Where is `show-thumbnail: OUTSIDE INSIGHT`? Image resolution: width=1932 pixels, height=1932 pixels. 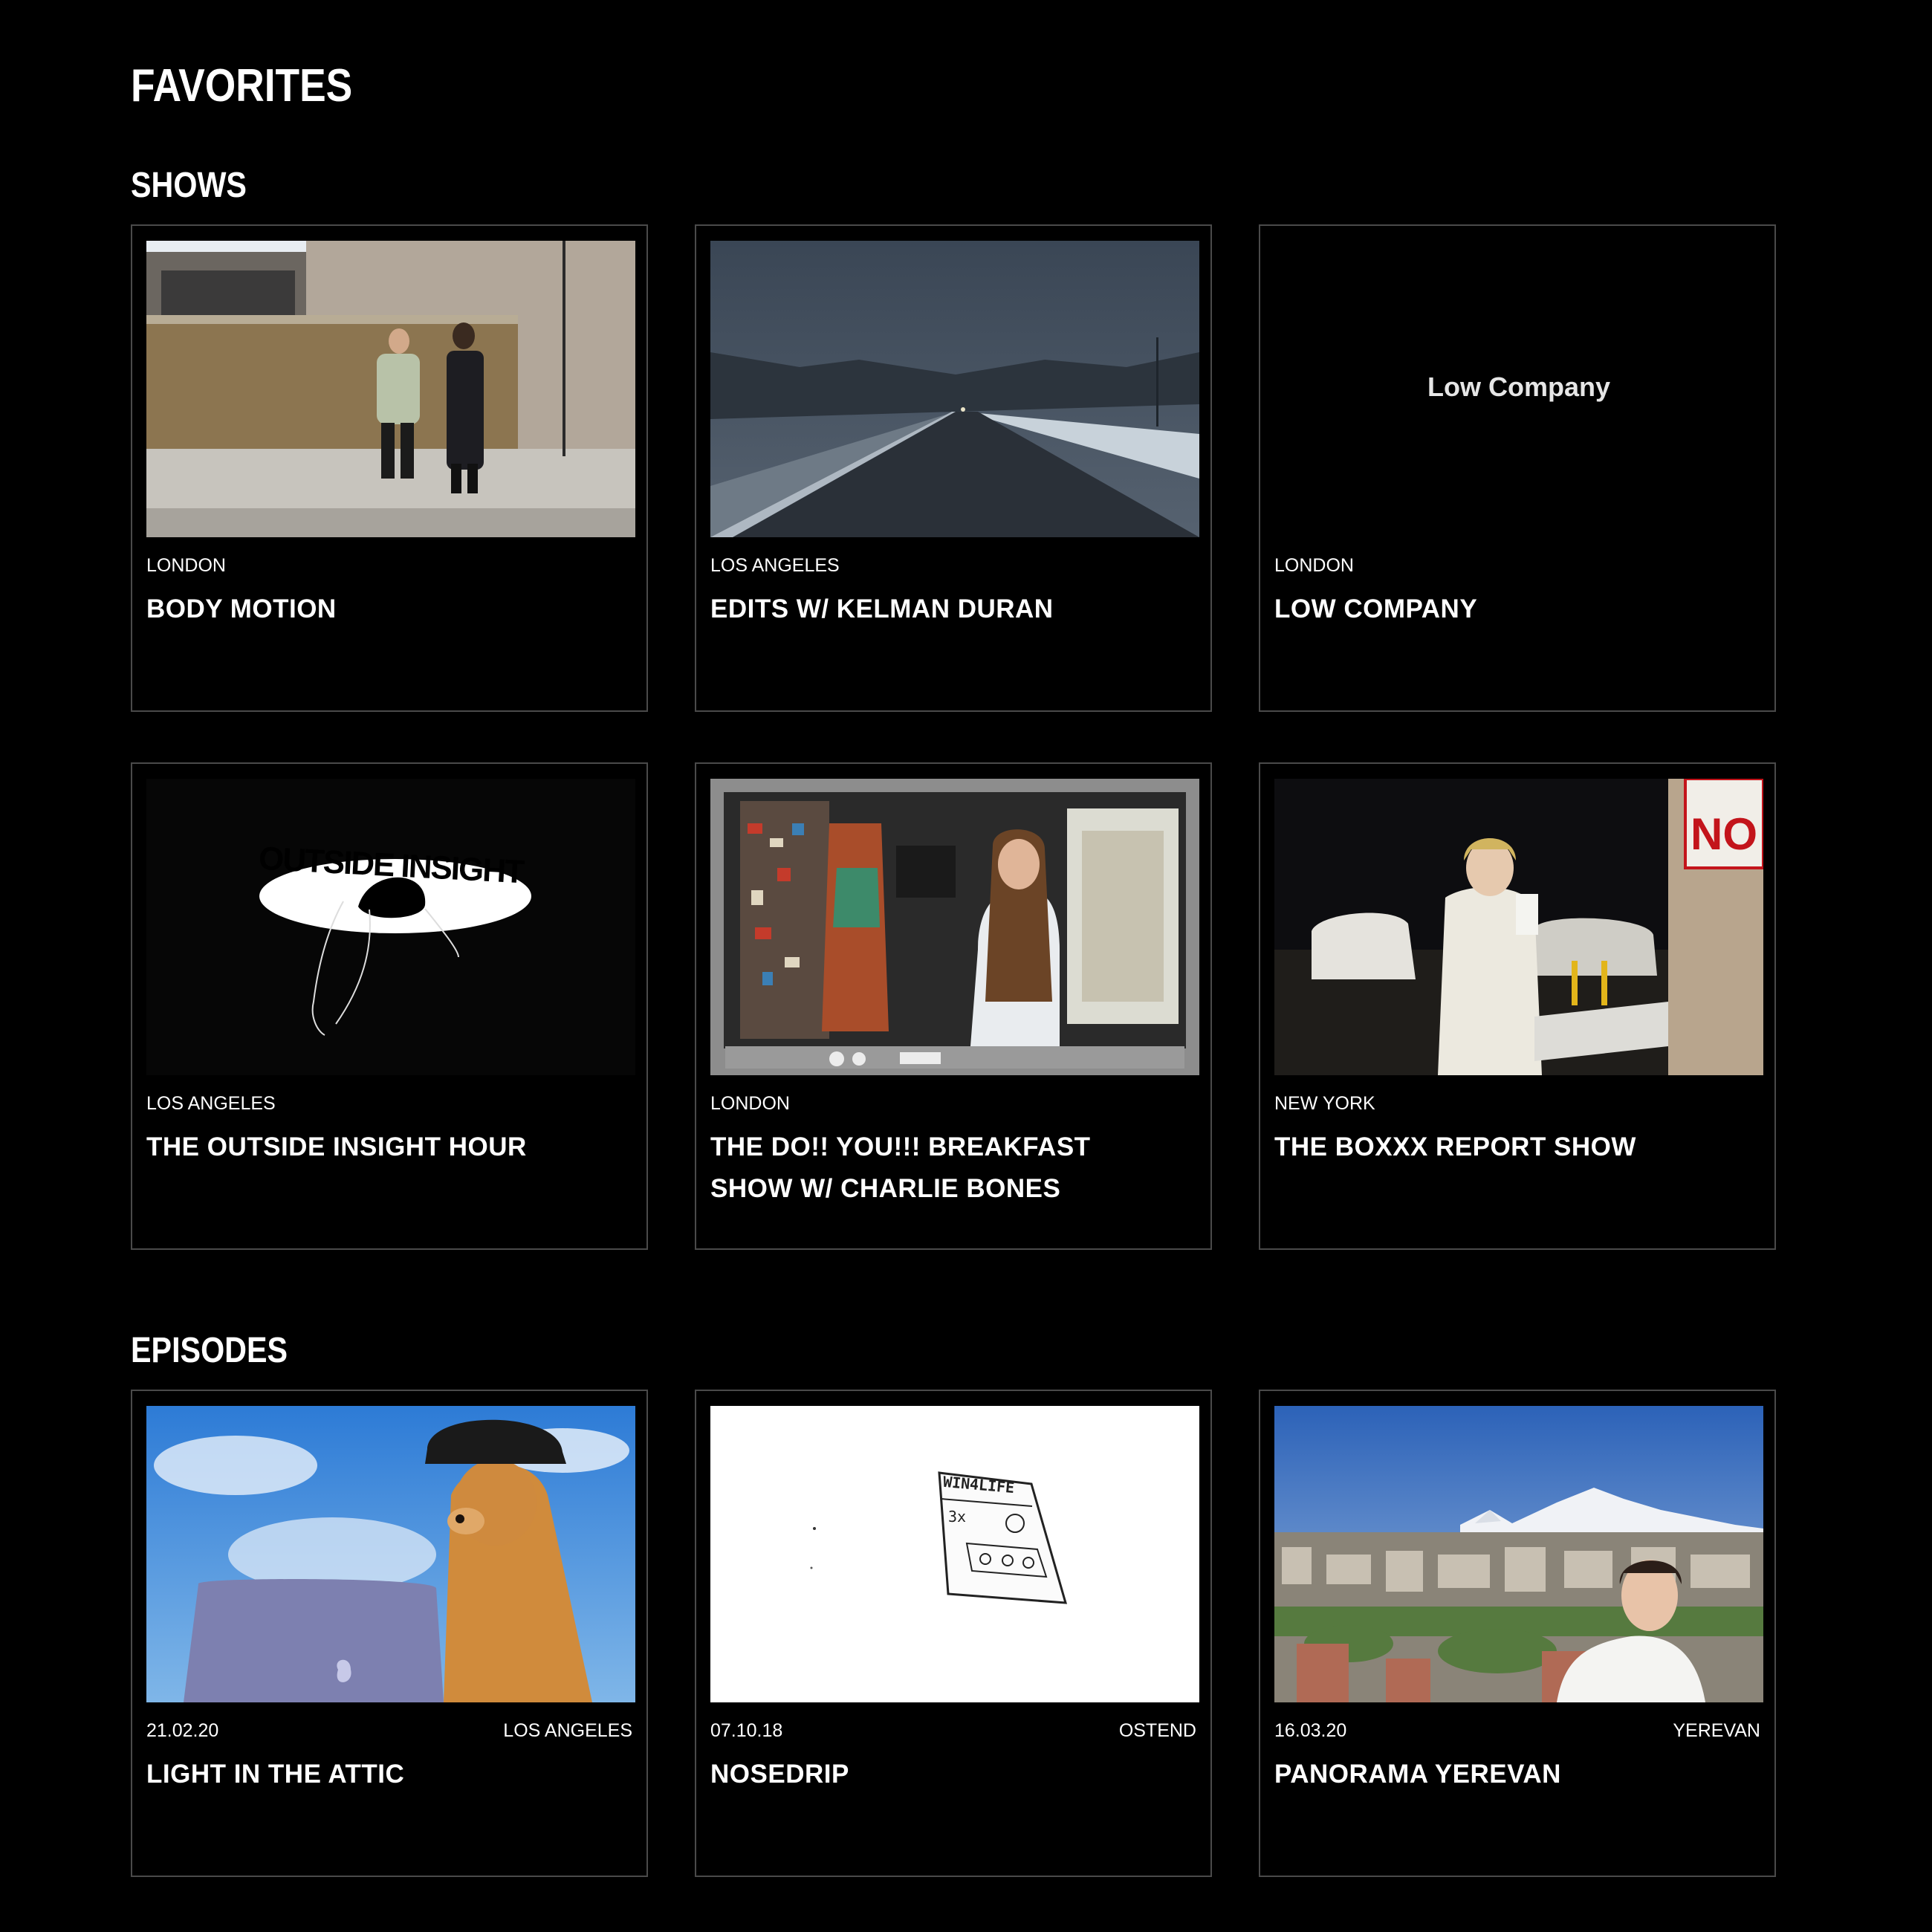 show-thumbnail: OUTSIDE INSIGHT is located at coordinates (390, 927).